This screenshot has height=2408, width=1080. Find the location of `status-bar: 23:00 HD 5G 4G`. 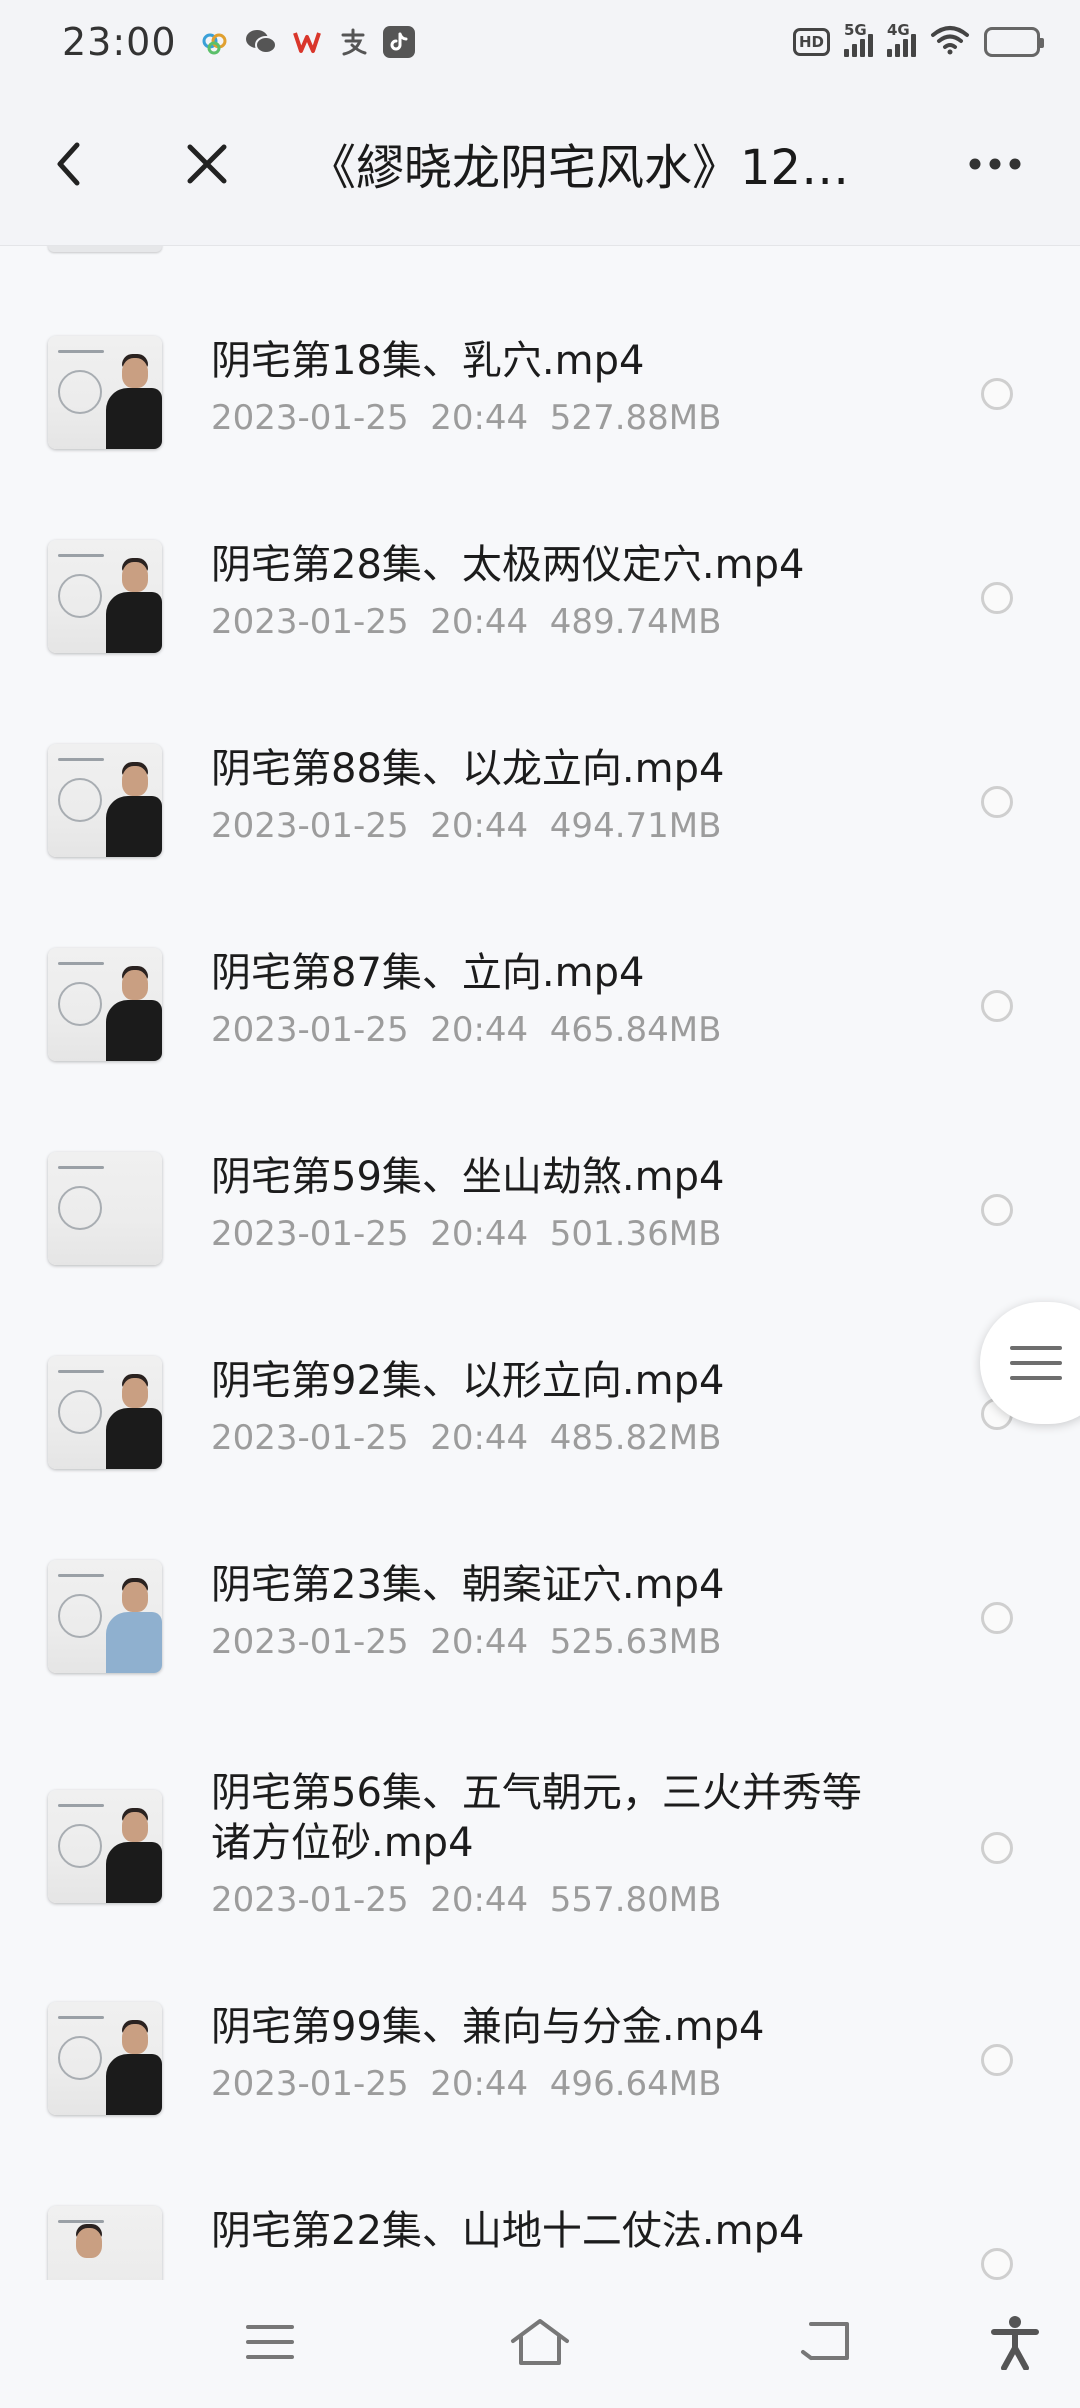

status-bar: 23:00 HD 5G 4G is located at coordinates (540, 42).